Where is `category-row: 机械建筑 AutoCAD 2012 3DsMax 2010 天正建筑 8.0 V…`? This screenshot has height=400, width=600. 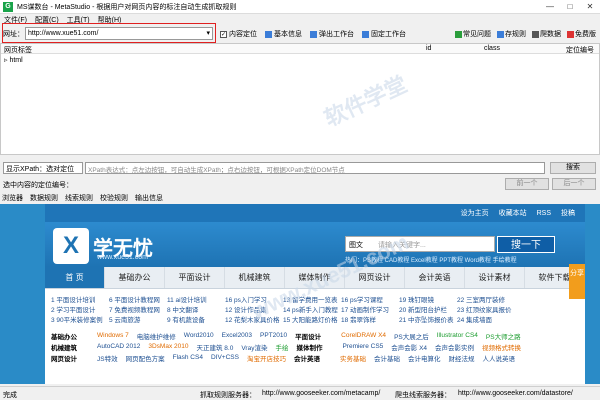 category-row: 机械建筑 AutoCAD 2012 3DsMax 2010 天正建筑 8.0 V… is located at coordinates (311, 346).